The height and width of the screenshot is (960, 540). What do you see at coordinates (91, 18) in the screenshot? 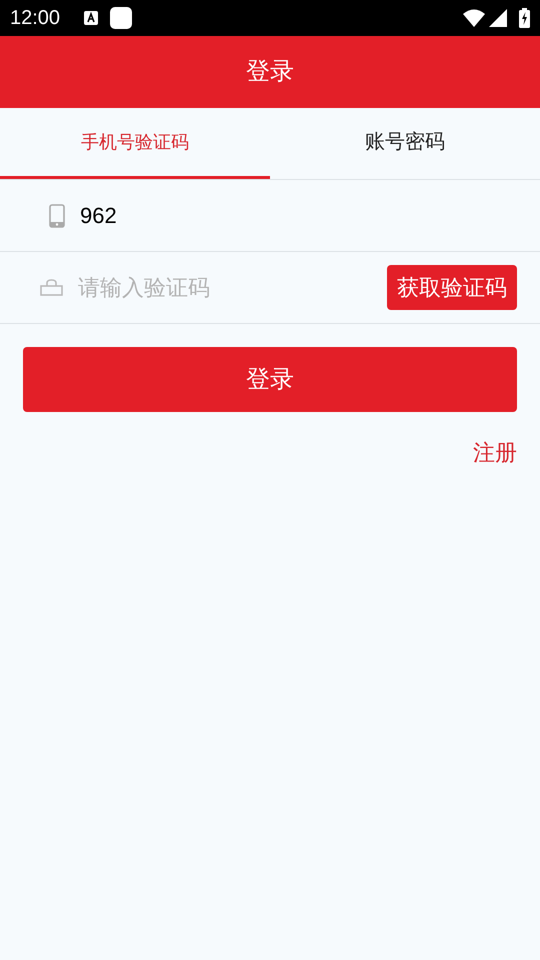
I see `notification-icon` at bounding box center [91, 18].